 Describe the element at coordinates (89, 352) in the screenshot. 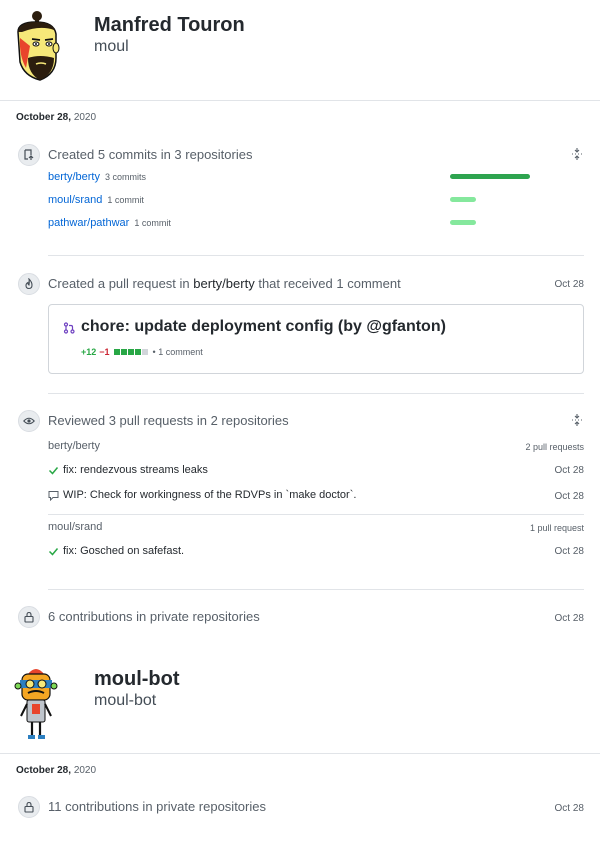

I see `additions-count: +12` at that location.